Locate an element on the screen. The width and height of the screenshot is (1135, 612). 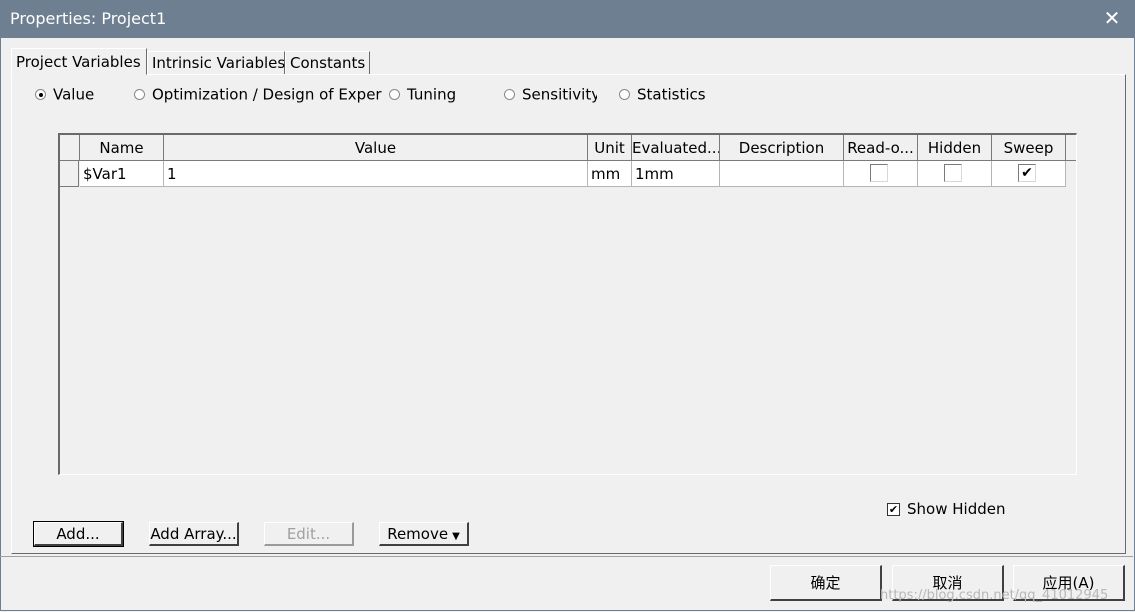
show-hidden-box: ✔ is located at coordinates (893, 509).